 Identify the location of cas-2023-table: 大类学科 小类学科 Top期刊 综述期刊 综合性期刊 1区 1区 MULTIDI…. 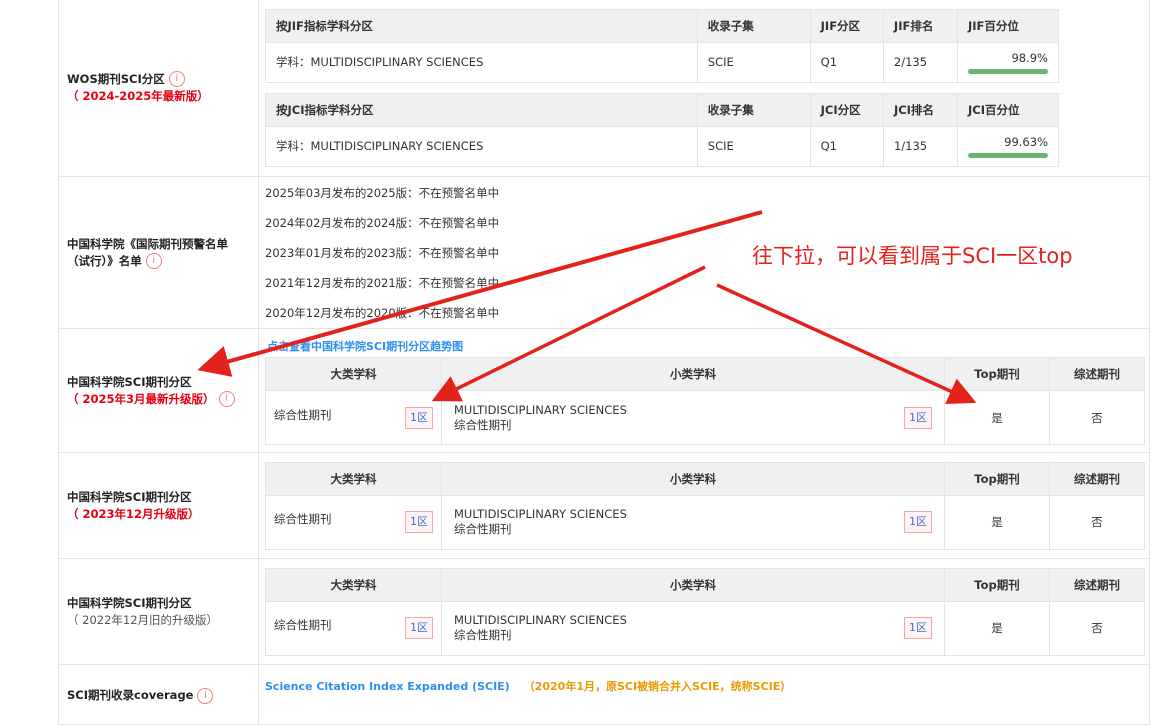
(705, 505).